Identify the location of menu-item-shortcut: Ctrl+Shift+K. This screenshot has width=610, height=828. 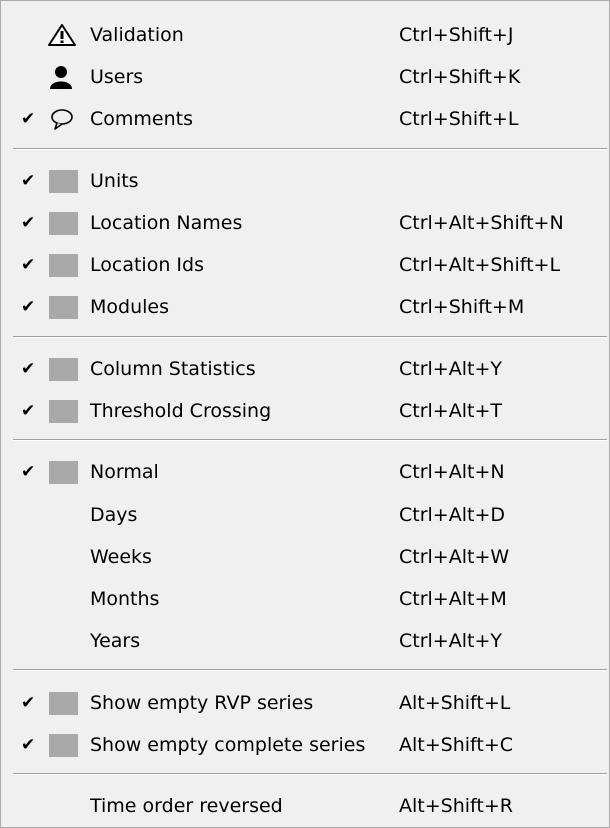
(460, 77).